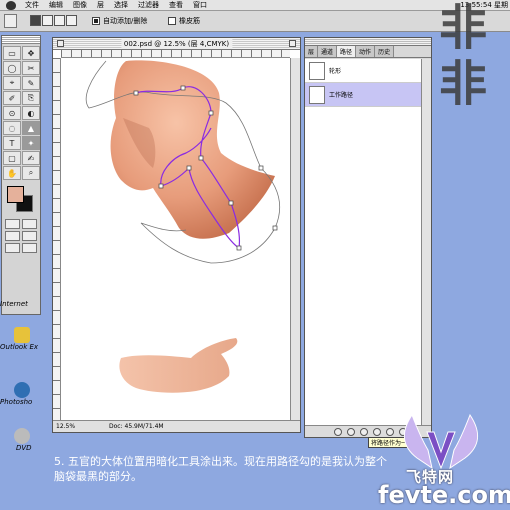 The width and height of the screenshot is (510, 510). Describe the element at coordinates (341, 95) in the screenshot. I see `path-name: 工作路径` at that location.